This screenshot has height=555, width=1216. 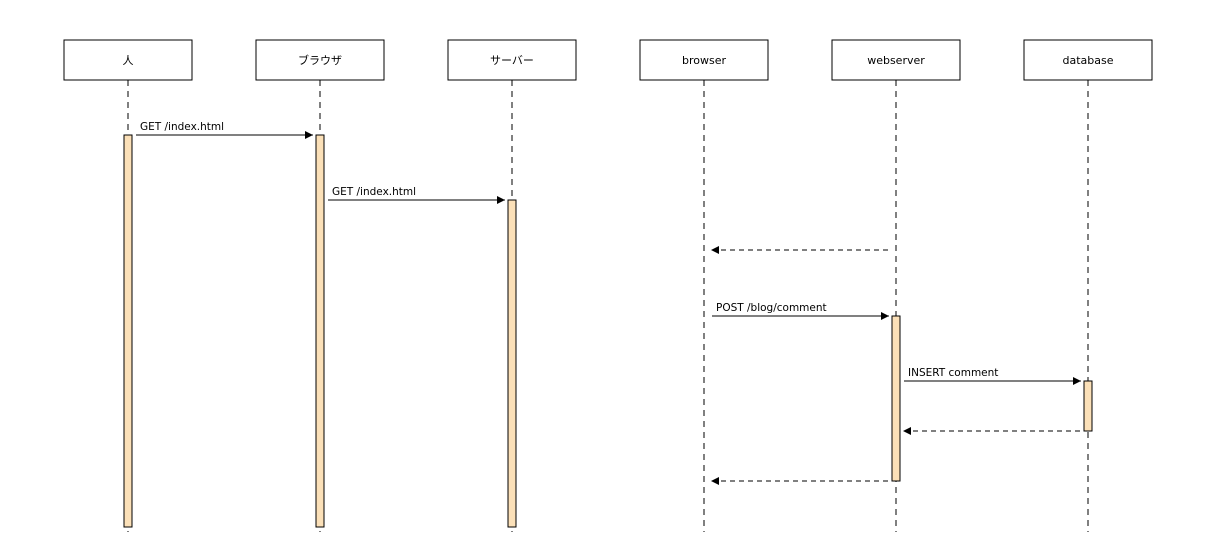 I want to click on message-browser_ja-to-server_ja: GET /index.html, so click(x=416, y=195).